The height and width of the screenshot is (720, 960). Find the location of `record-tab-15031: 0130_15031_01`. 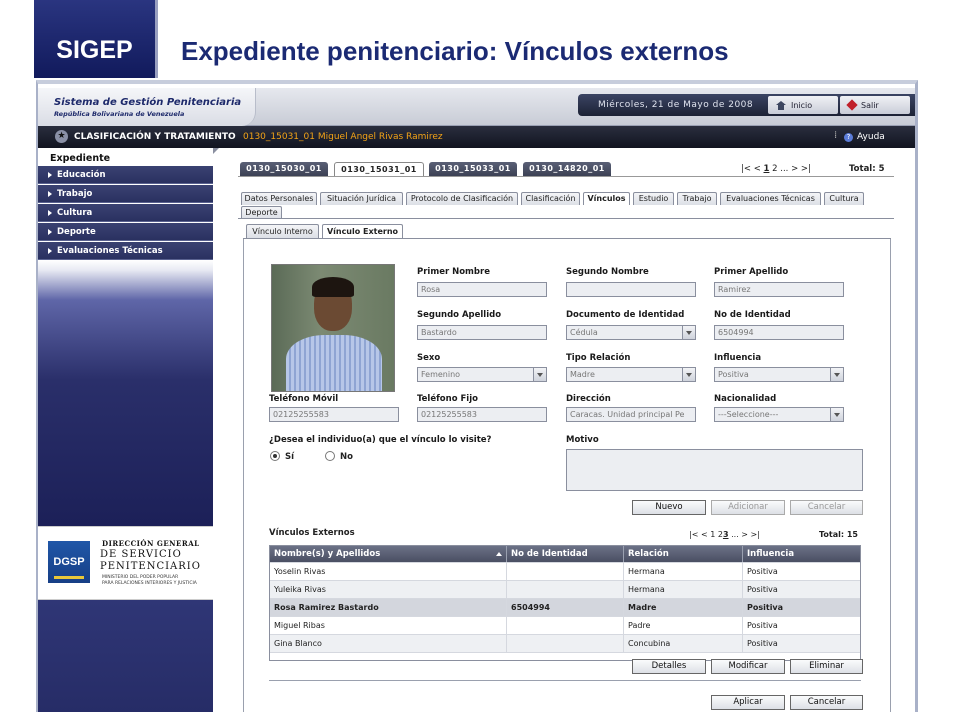

record-tab-15031: 0130_15031_01 is located at coordinates (379, 169).